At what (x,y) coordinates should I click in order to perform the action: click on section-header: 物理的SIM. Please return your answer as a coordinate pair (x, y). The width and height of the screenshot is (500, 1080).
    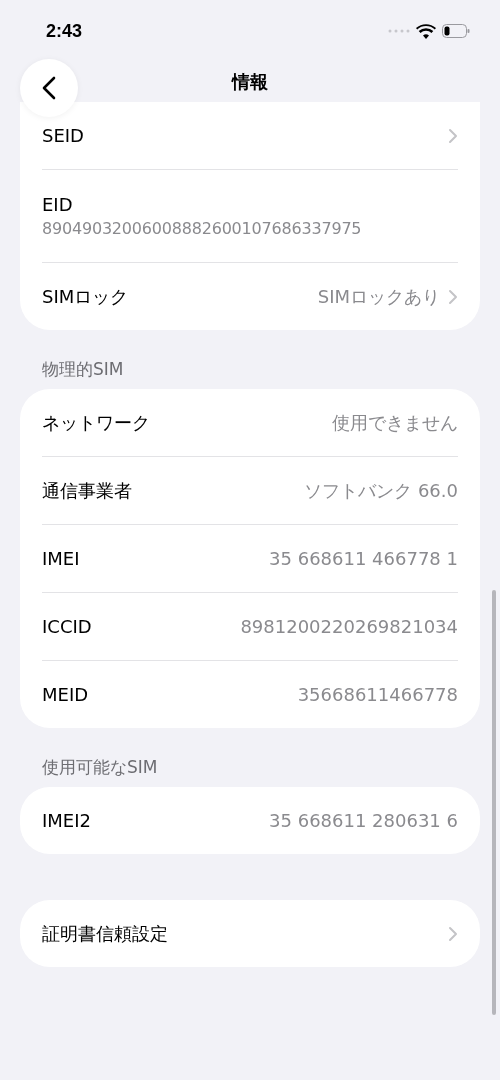
    Looking at the image, I should click on (83, 369).